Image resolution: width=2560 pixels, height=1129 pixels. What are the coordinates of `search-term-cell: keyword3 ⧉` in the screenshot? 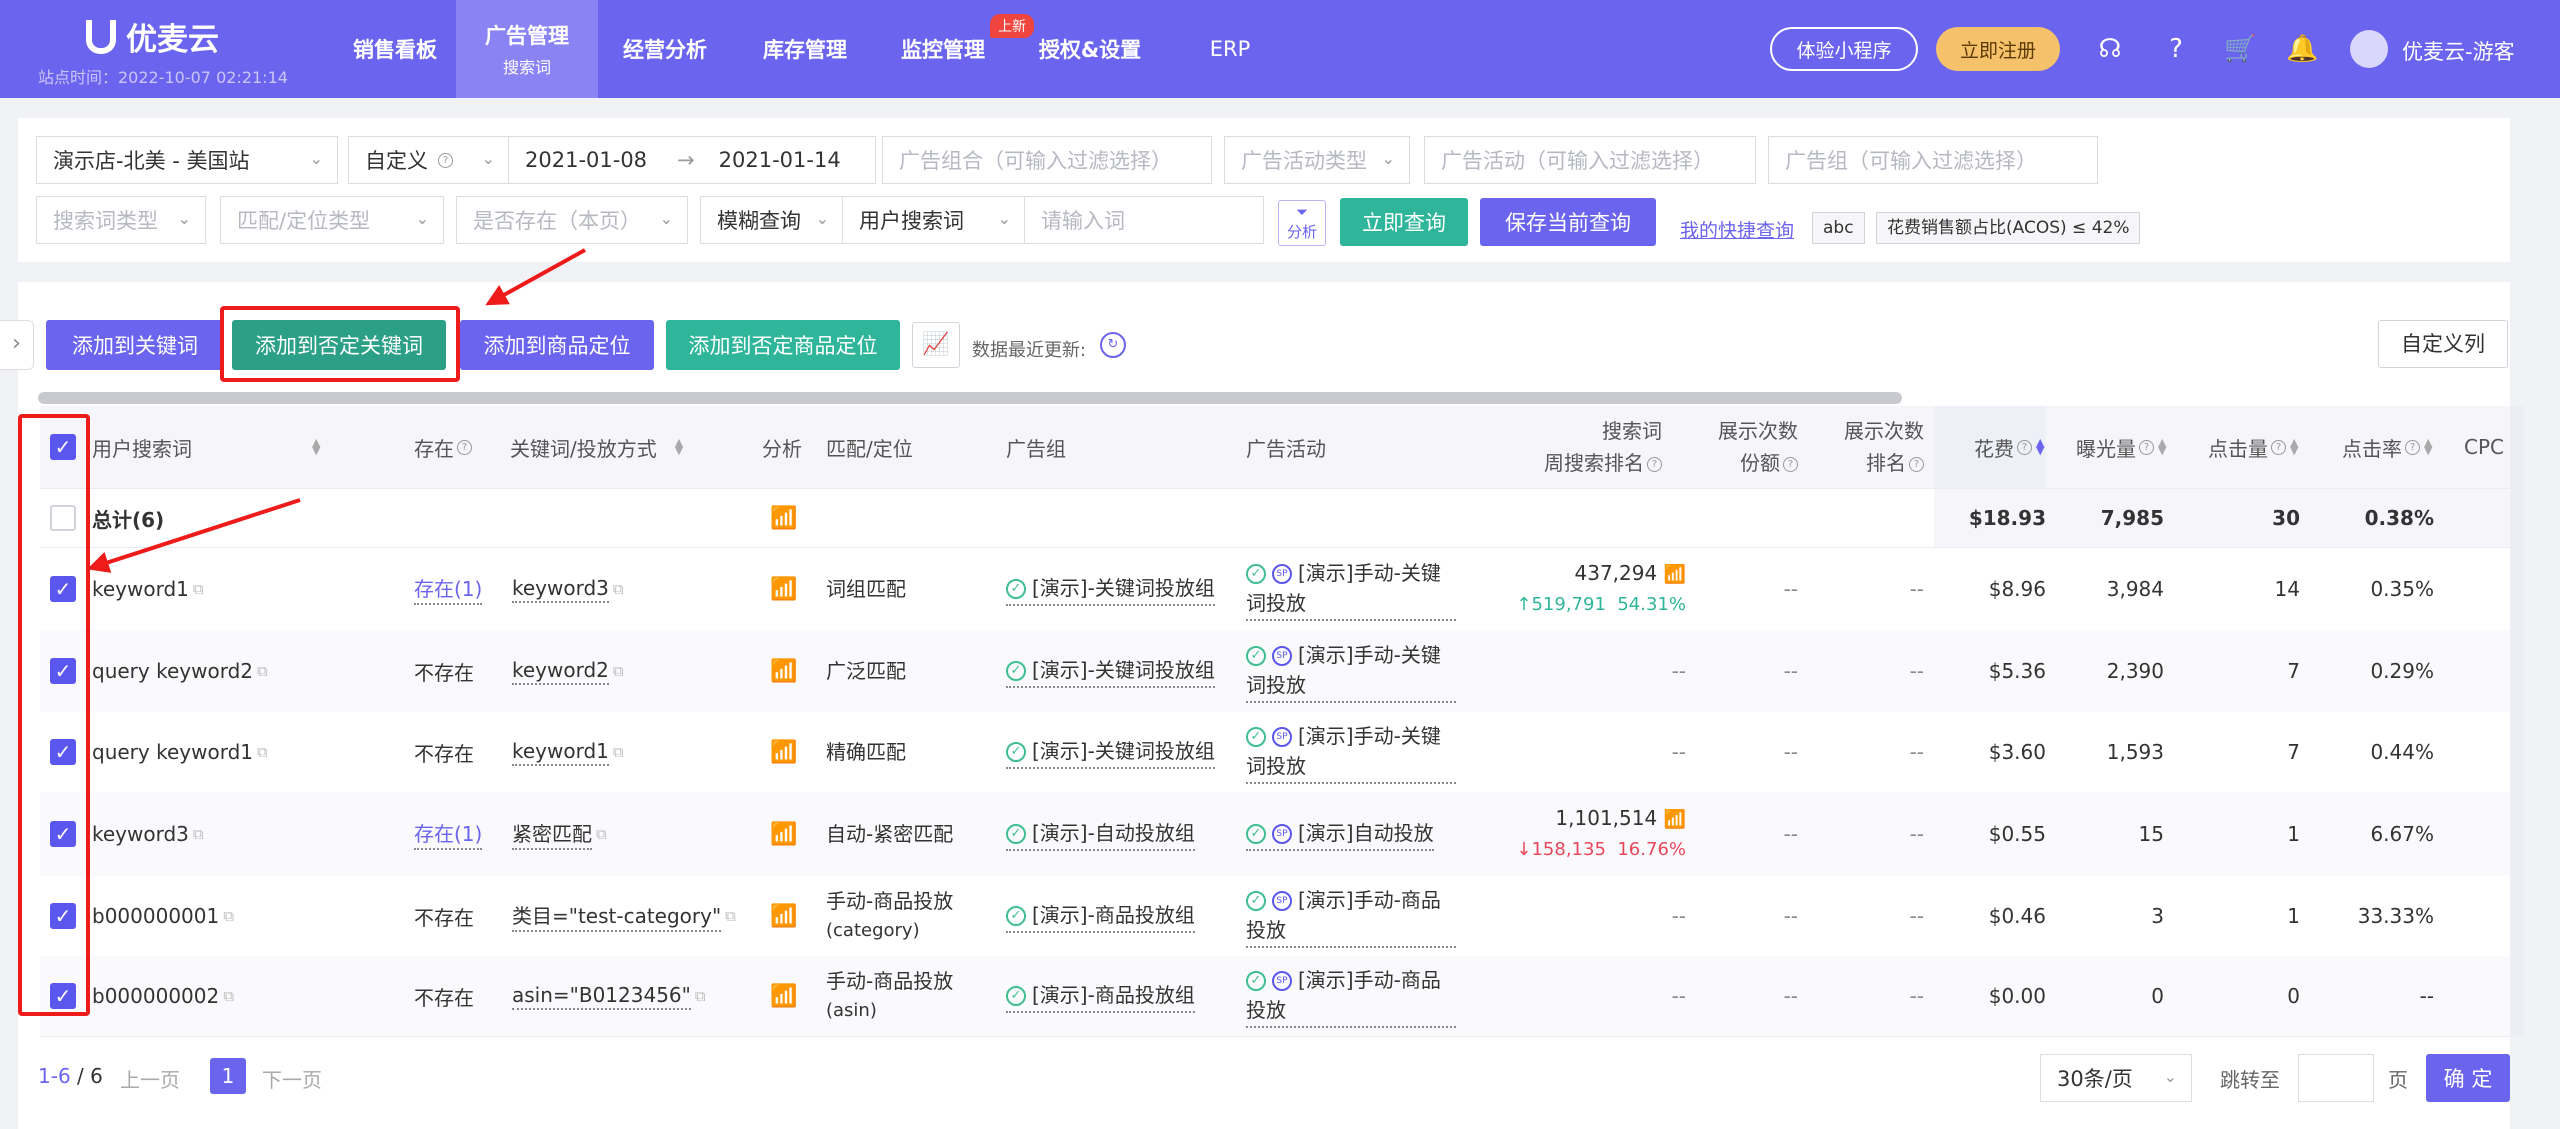 It's located at (148, 834).